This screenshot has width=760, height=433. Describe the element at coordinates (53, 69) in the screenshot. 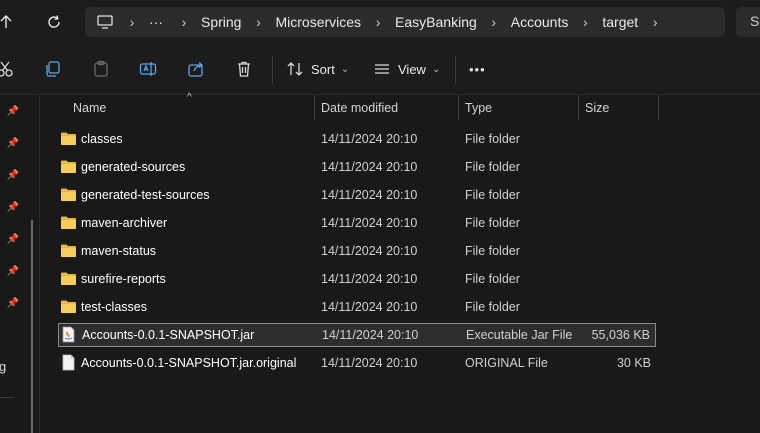

I see `copy-icon` at that location.